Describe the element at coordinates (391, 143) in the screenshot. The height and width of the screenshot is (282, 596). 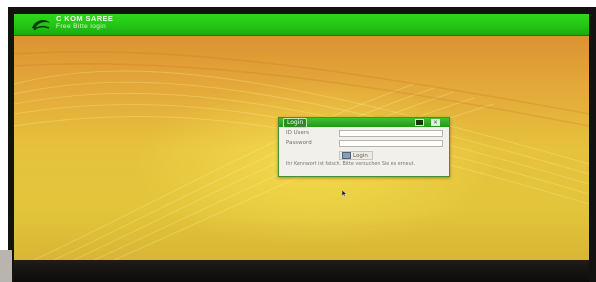
I see `password-input` at that location.